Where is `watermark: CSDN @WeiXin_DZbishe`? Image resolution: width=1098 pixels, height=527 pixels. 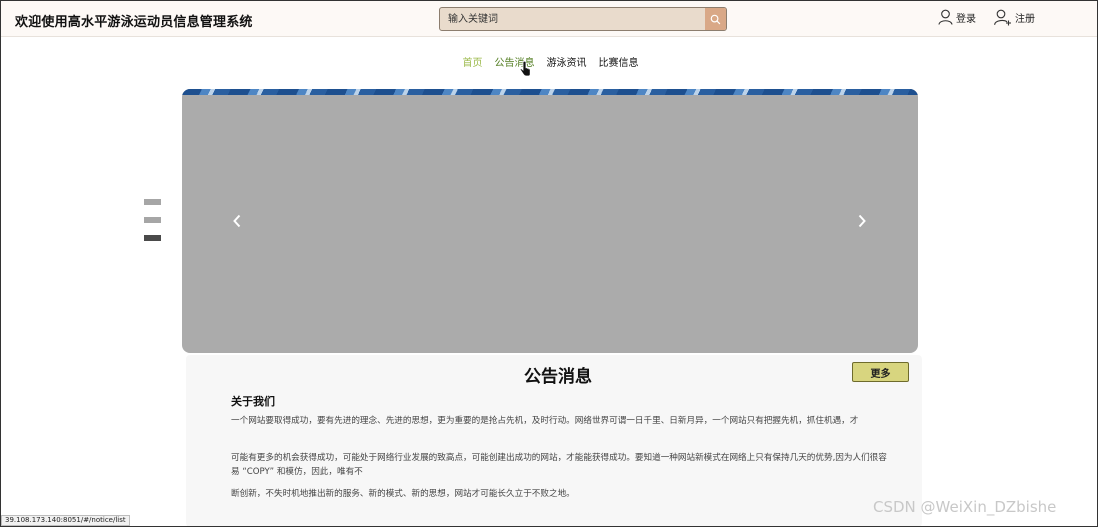 watermark: CSDN @WeiXin_DZbishe is located at coordinates (965, 507).